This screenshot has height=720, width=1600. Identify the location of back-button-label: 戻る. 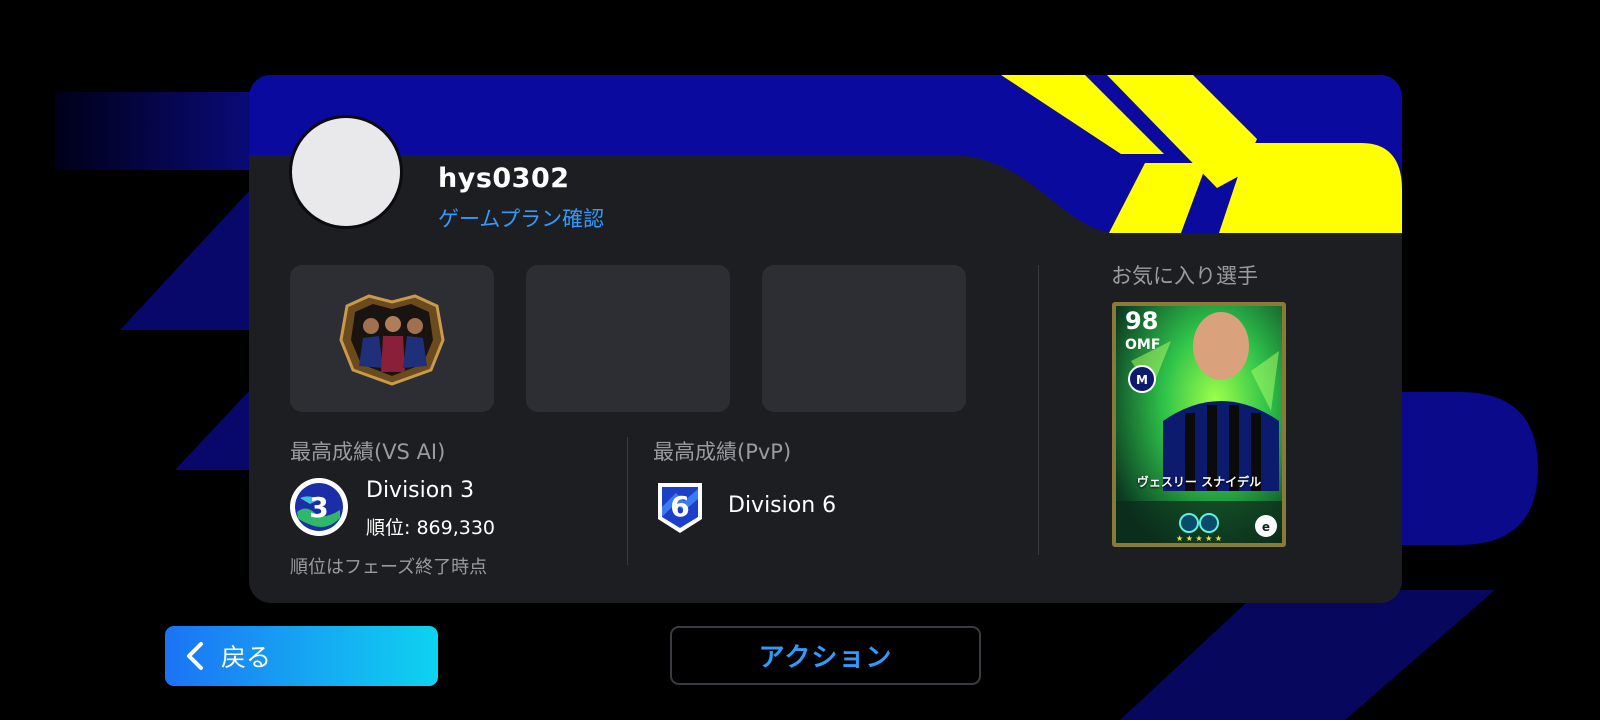
(246, 657).